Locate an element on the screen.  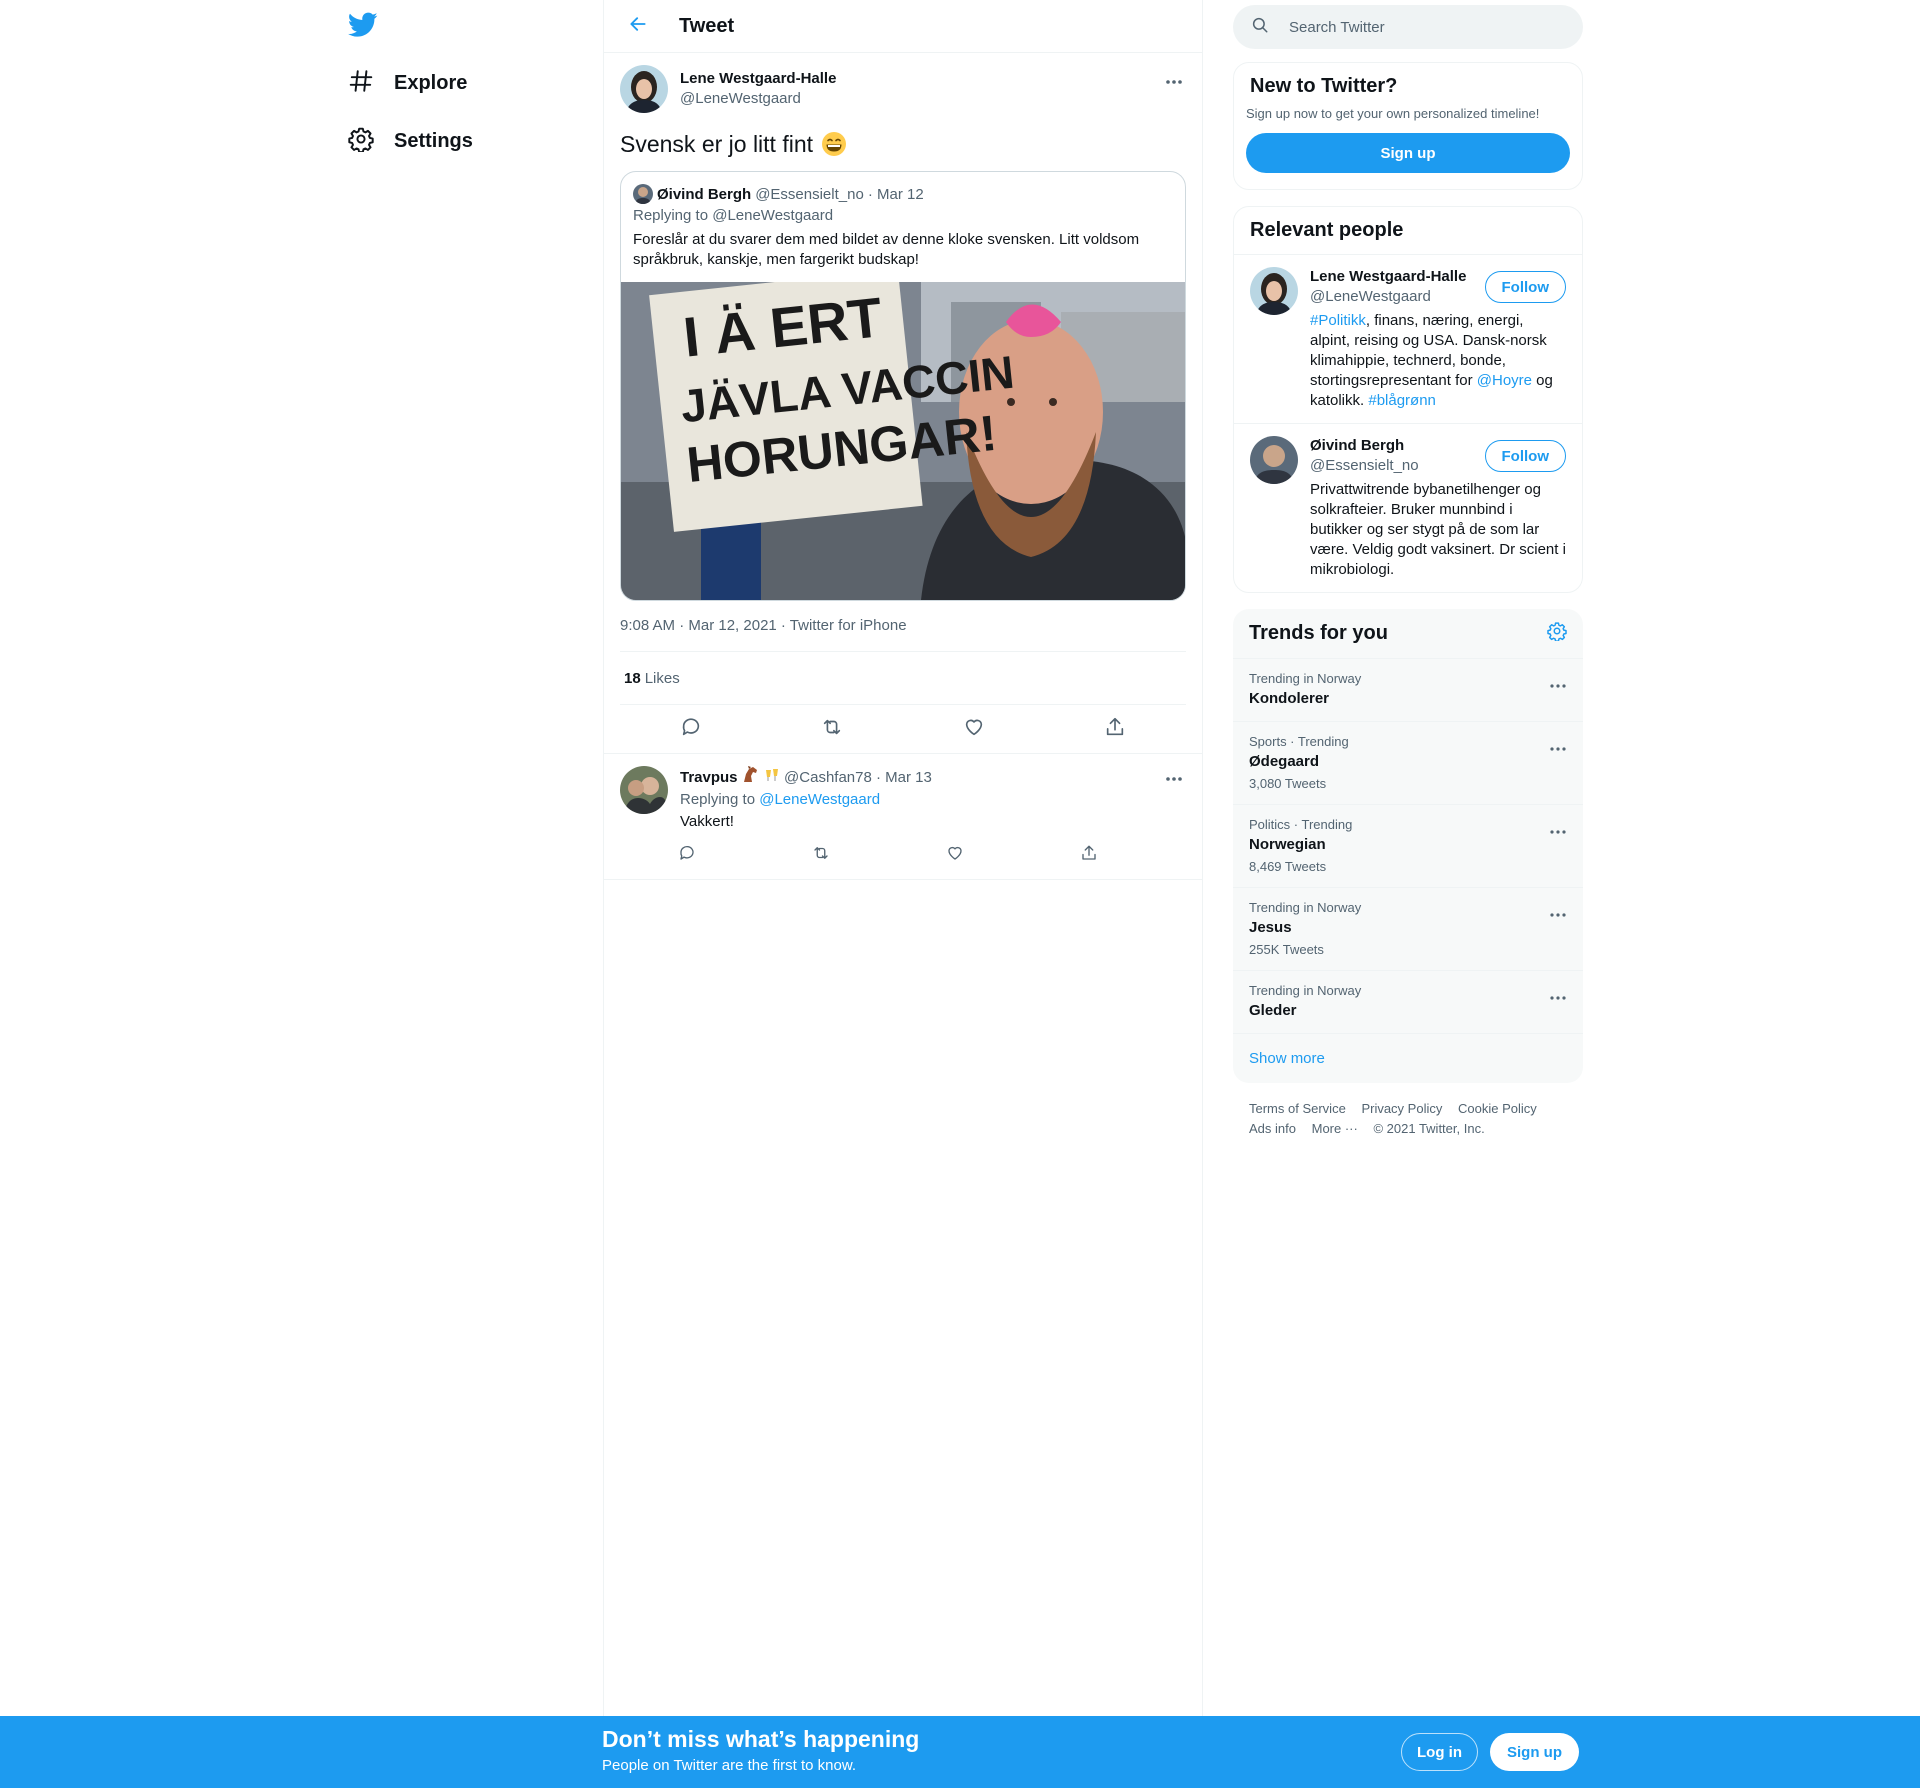
hashtag-link: #Politikk is located at coordinates (1338, 320).